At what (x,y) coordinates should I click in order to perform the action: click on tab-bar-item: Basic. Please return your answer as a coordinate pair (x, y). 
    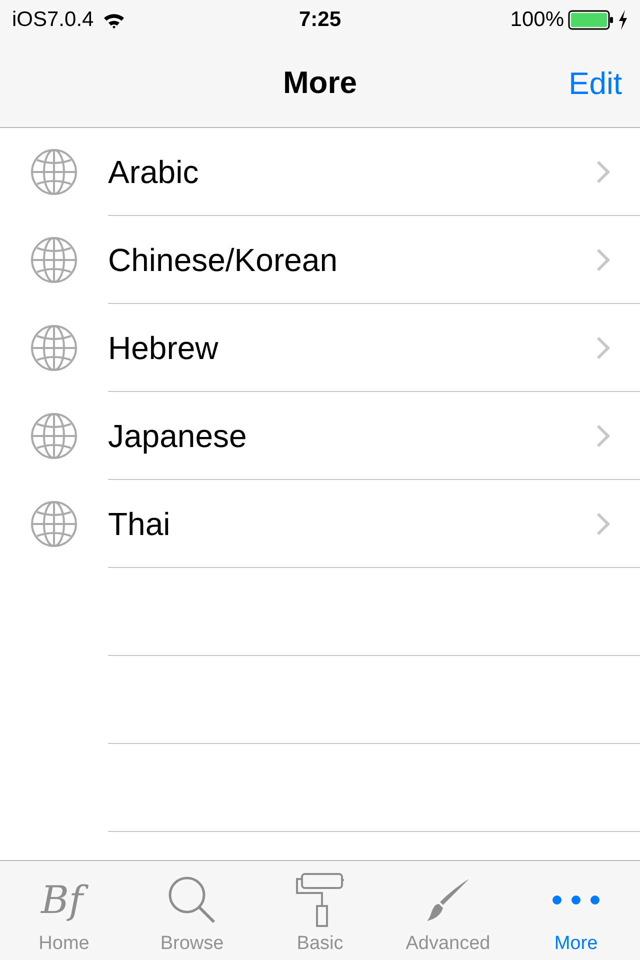
    Looking at the image, I should click on (320, 910).